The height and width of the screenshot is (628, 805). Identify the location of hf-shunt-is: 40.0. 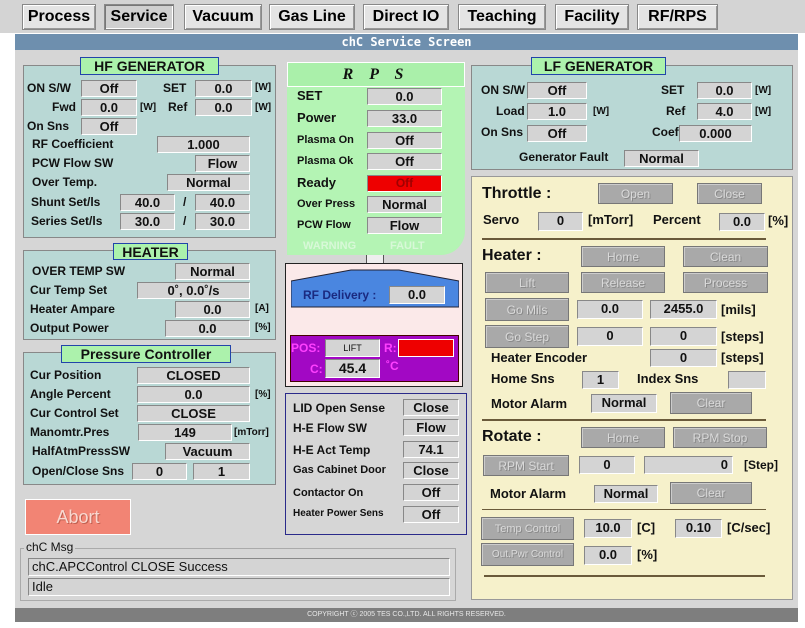
(222, 202).